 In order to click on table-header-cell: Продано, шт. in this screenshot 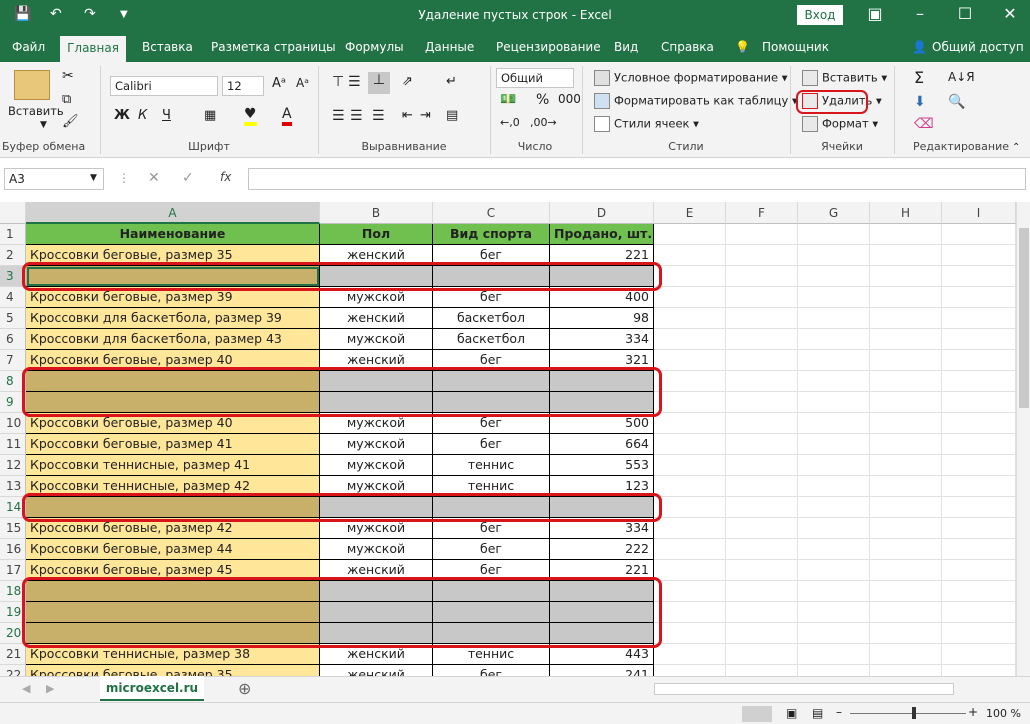, I will do `click(602, 234)`.